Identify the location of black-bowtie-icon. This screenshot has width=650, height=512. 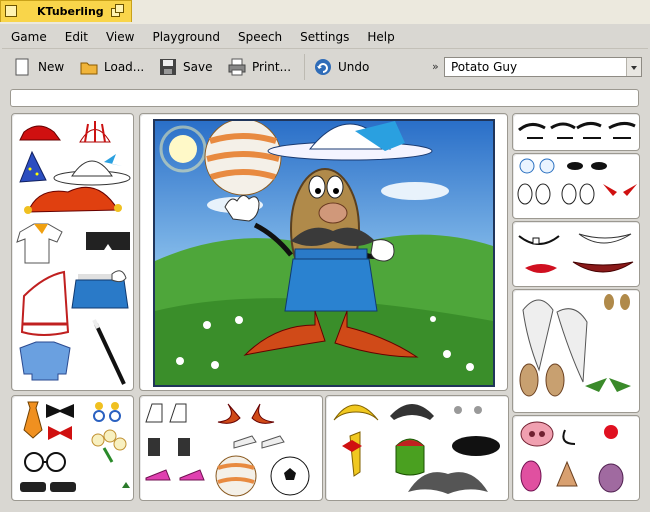
(60, 411).